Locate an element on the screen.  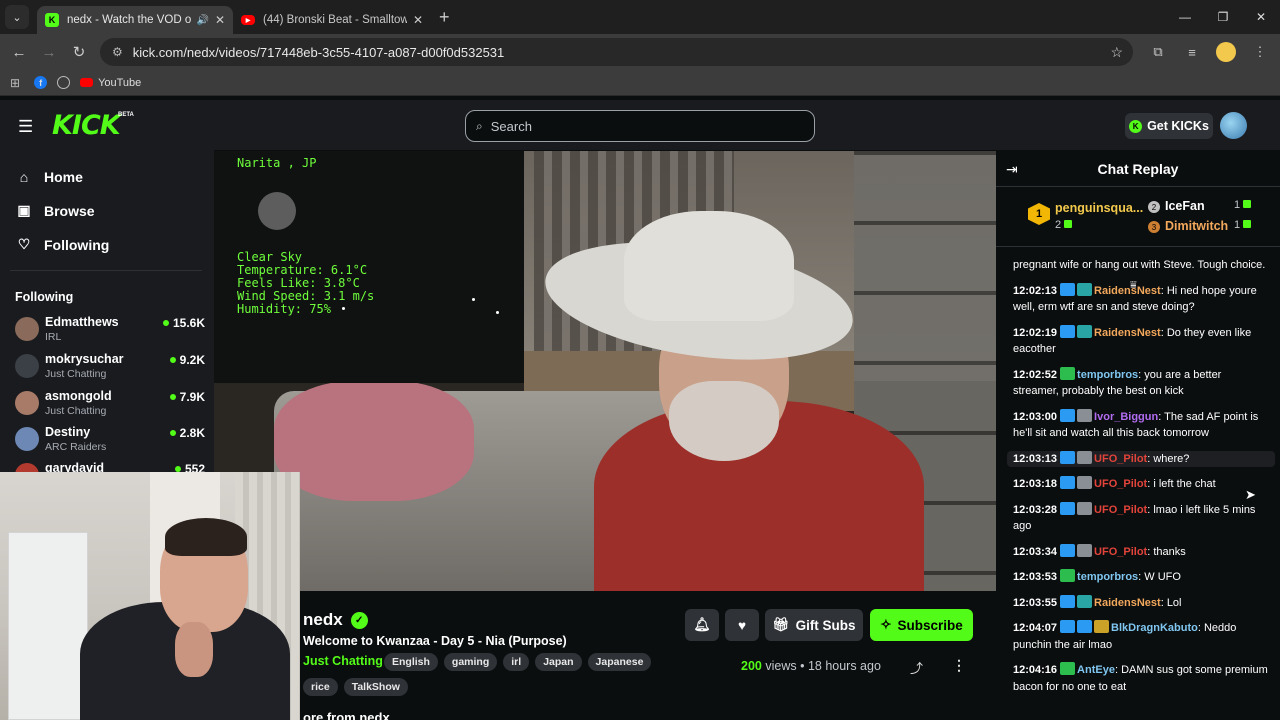
bookmark-youtube: YouTube is located at coordinates (110, 83).